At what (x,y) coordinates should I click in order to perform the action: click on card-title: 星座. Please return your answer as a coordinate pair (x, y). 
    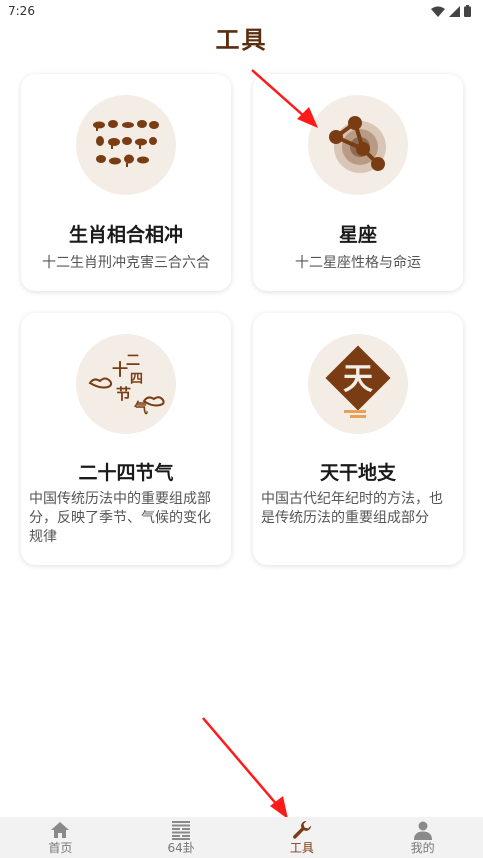
    Looking at the image, I should click on (357, 235).